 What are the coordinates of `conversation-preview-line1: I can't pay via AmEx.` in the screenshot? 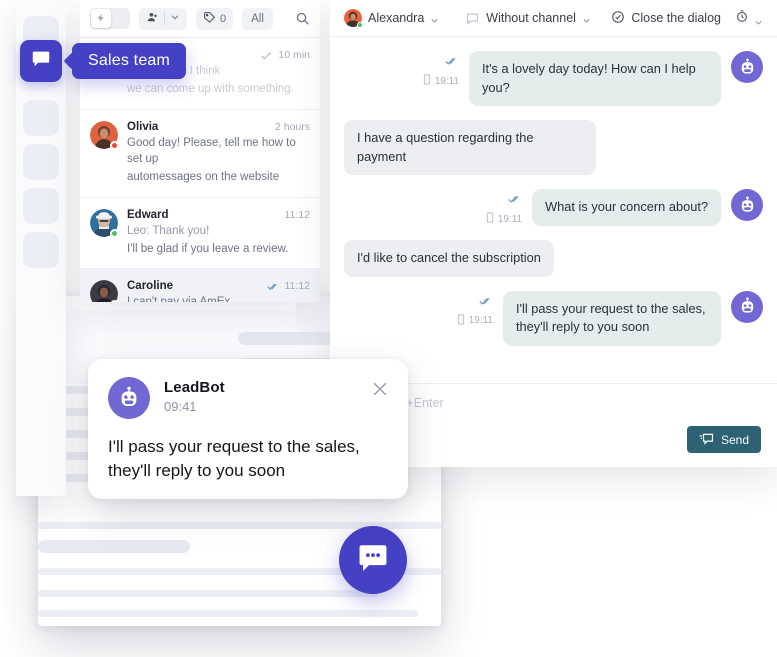 It's located at (218, 298).